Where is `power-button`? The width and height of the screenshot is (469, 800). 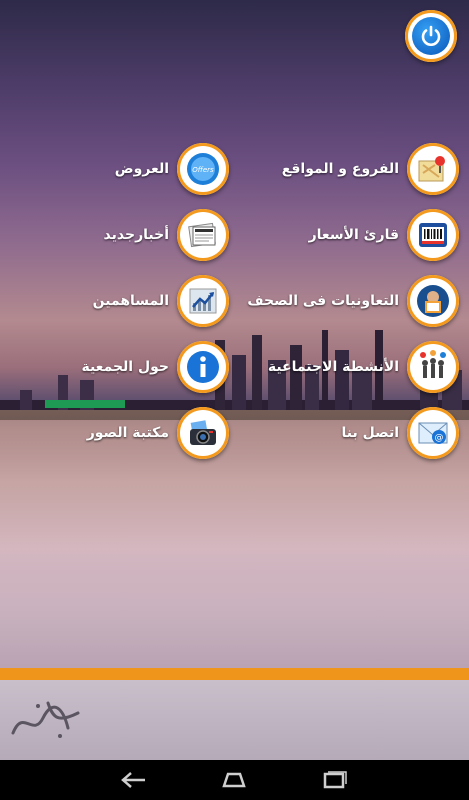 power-button is located at coordinates (431, 36).